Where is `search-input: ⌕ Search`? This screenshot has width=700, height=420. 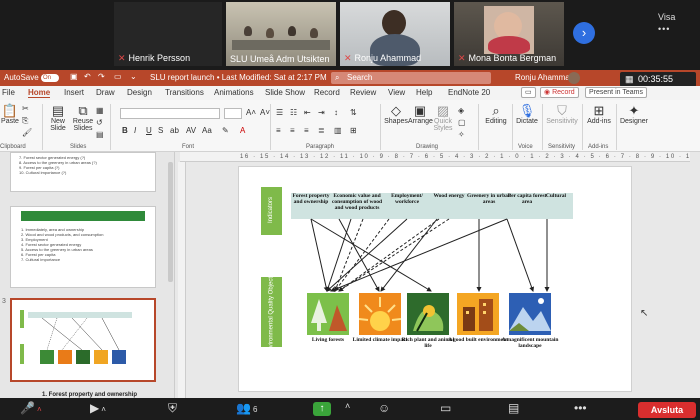 search-input: ⌕ Search is located at coordinates (411, 78).